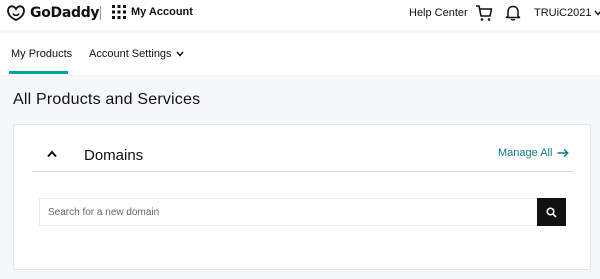  I want to click on tab-account-settings: Account Settings, so click(136, 54).